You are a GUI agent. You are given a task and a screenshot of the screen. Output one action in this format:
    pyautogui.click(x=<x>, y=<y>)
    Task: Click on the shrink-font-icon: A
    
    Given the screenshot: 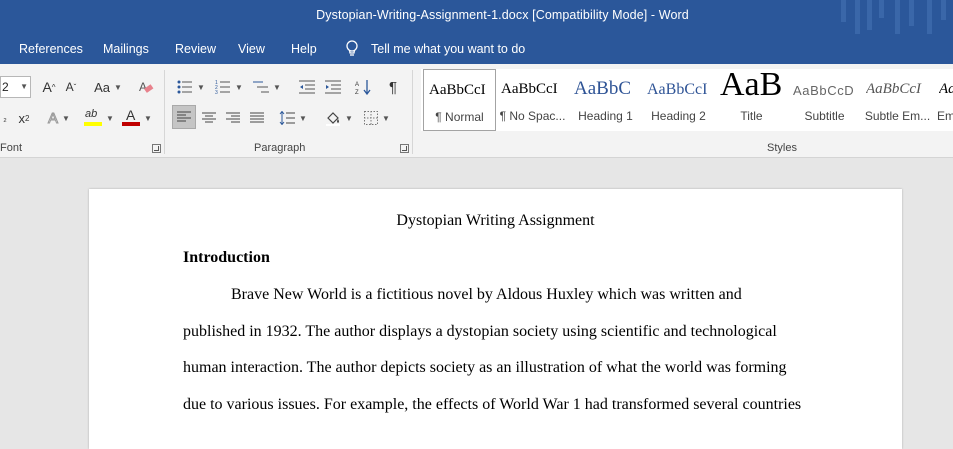 What is the action you would take?
    pyautogui.click(x=69, y=87)
    